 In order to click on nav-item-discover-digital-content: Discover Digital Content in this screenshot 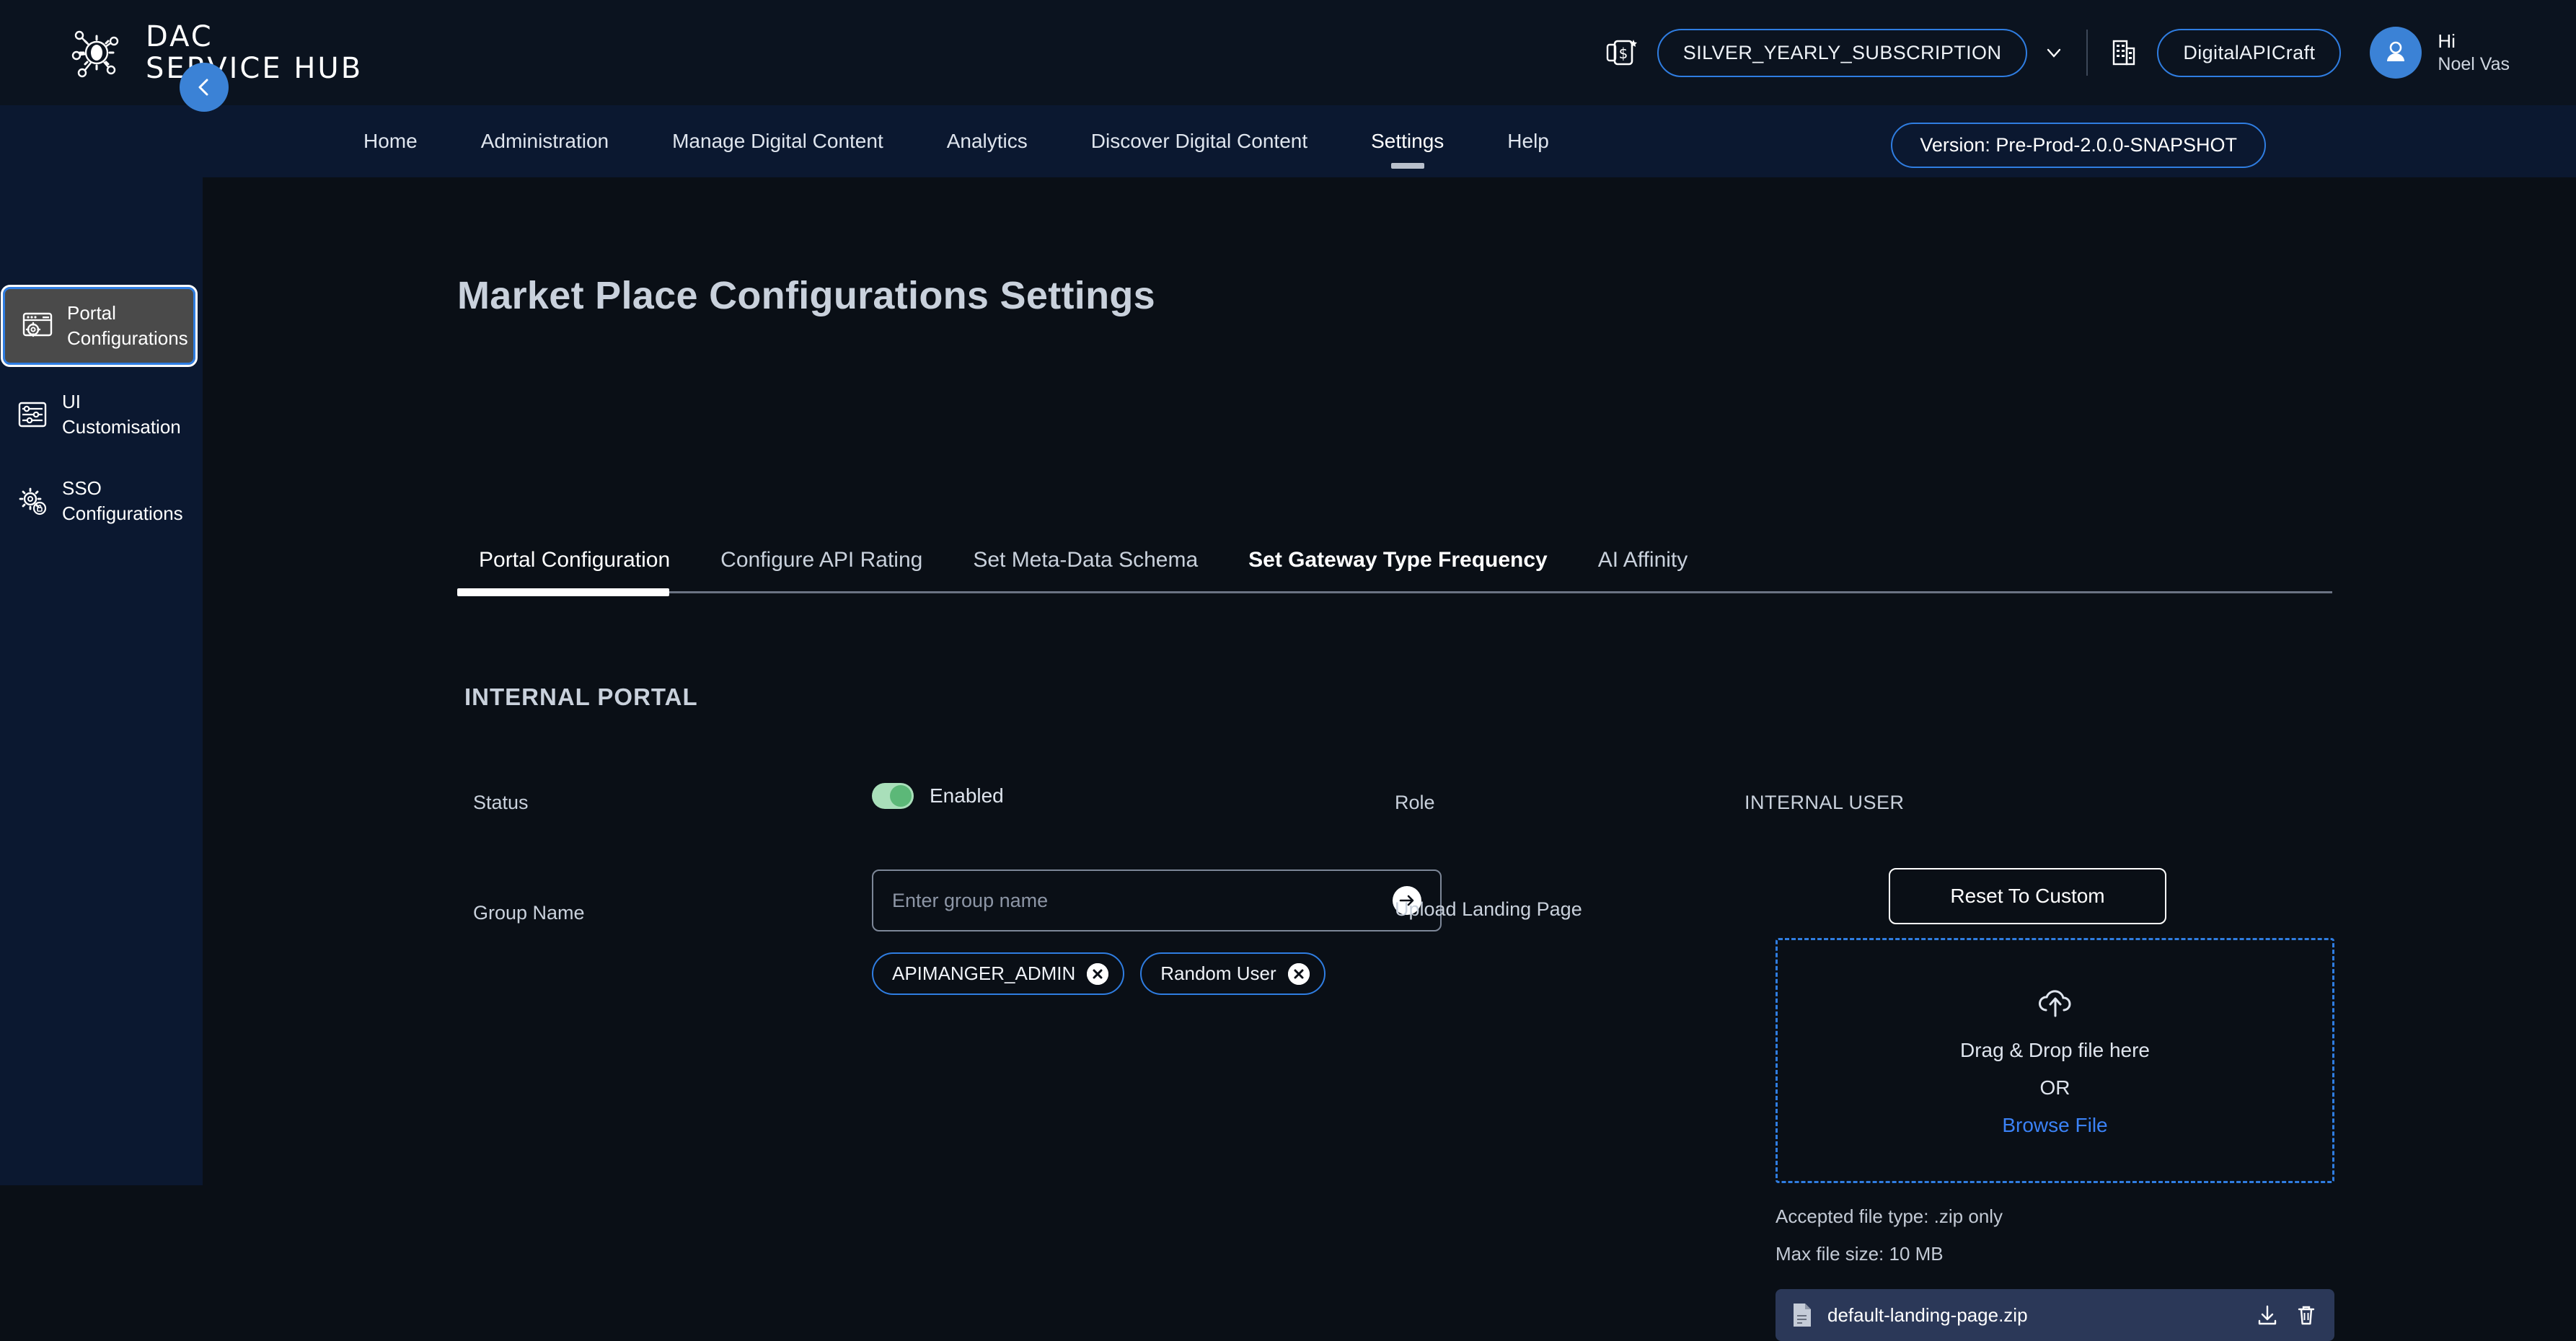, I will do `click(1199, 141)`.